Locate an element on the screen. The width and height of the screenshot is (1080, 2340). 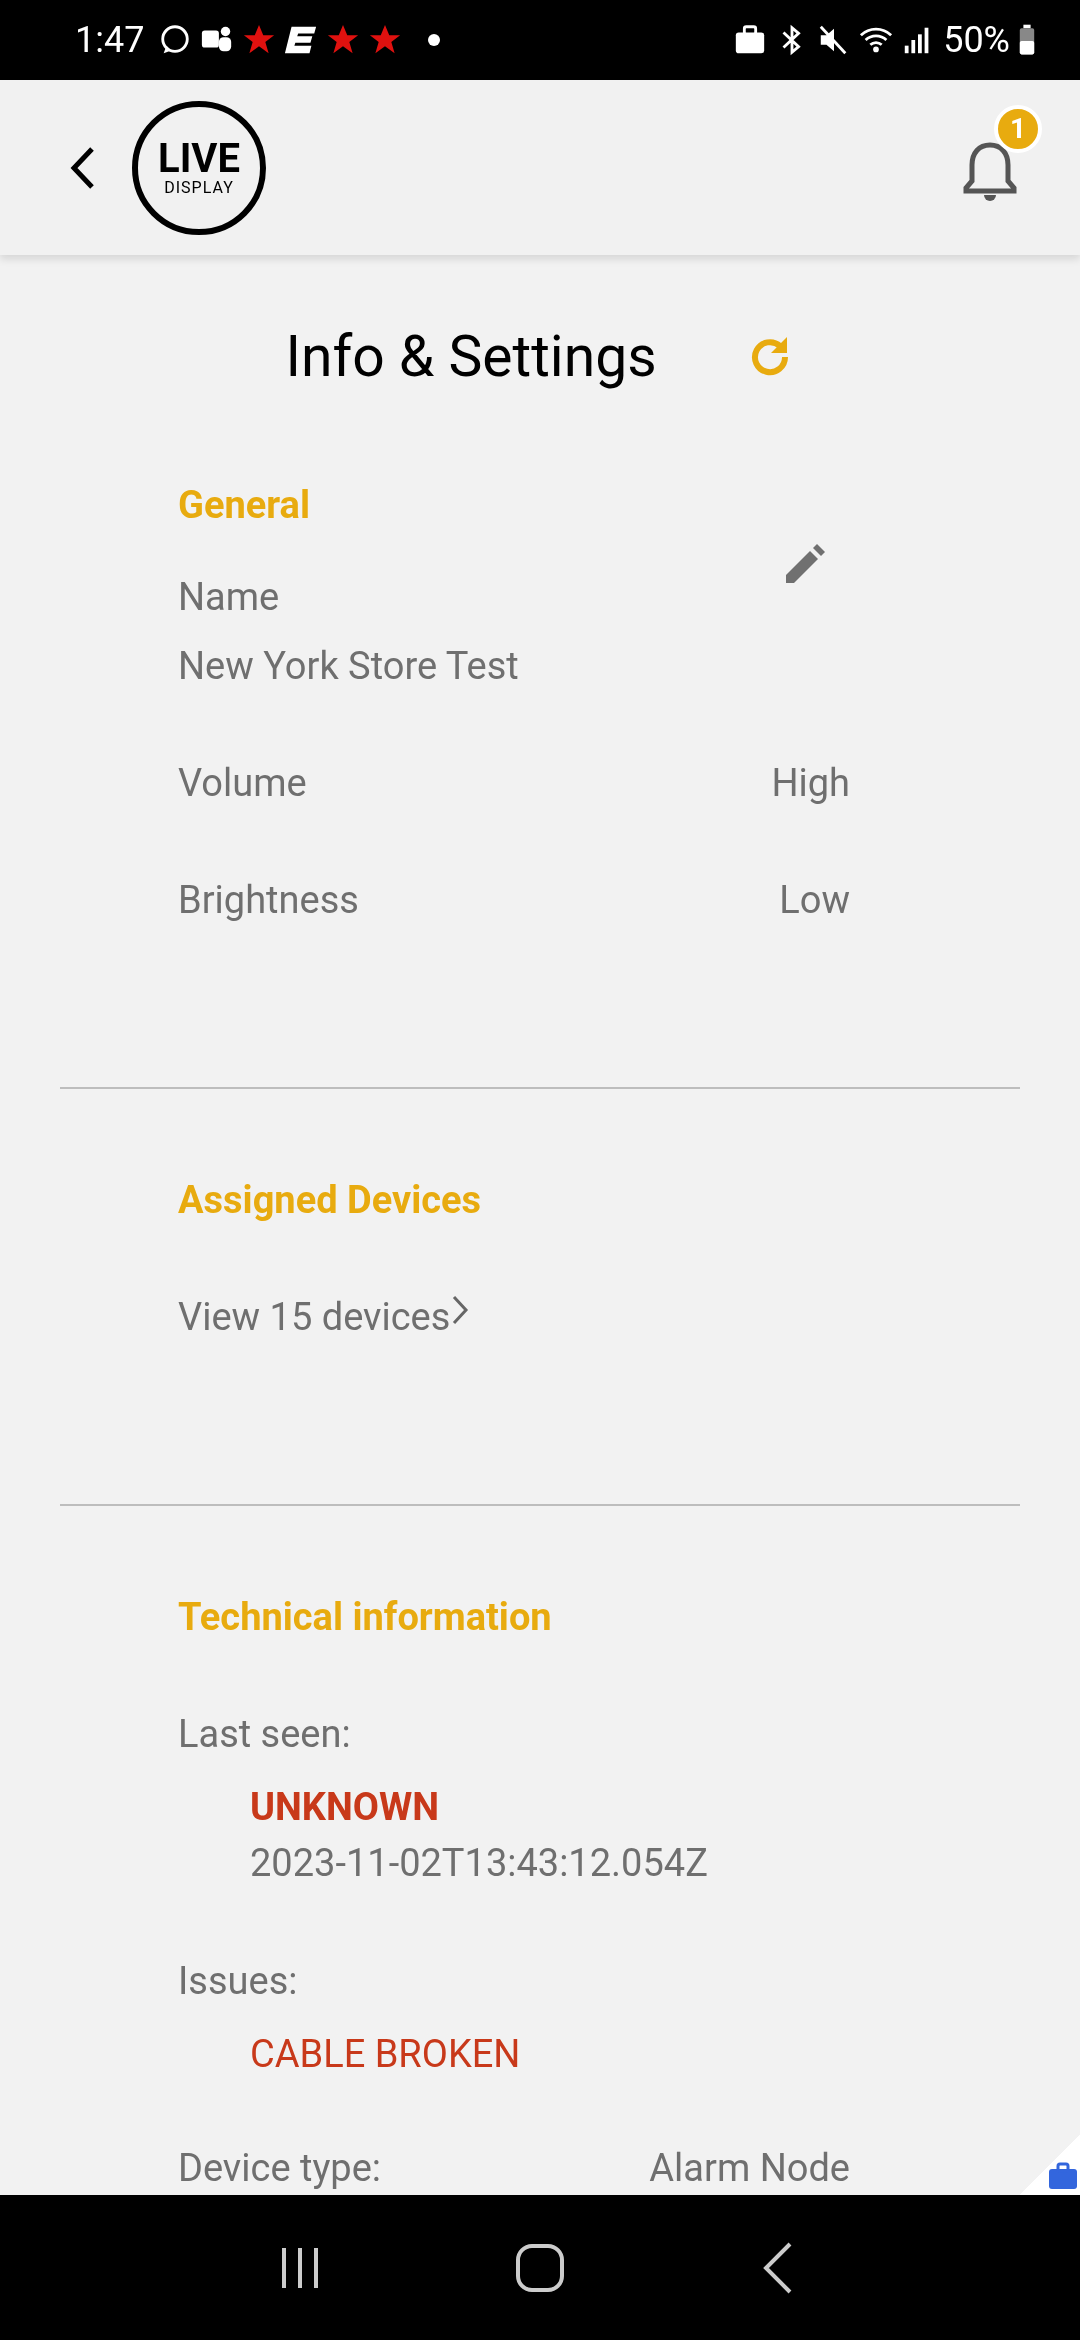
dot-icon is located at coordinates (434, 40).